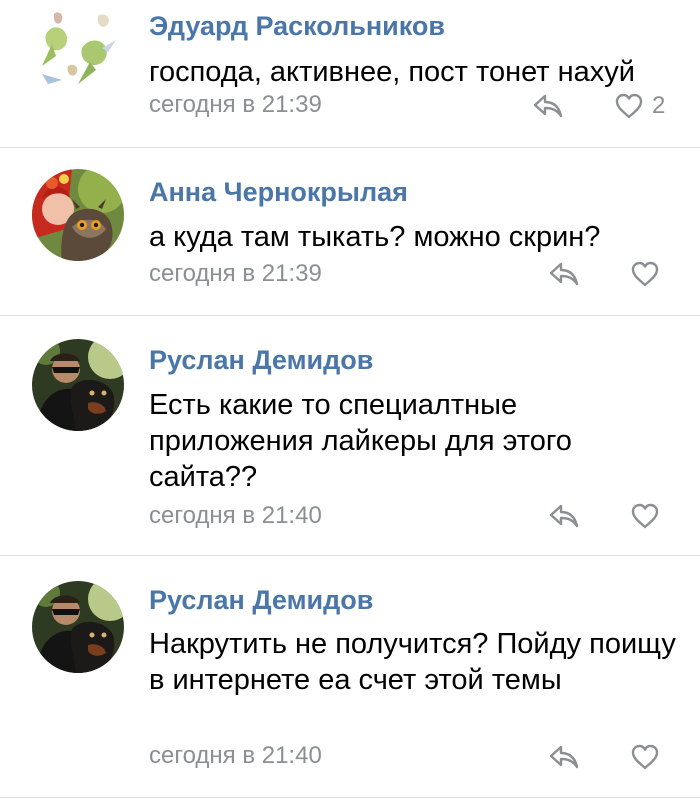 This screenshot has height=798, width=700. Describe the element at coordinates (278, 192) in the screenshot. I see `comment-author: Анна Чернокрылая` at that location.